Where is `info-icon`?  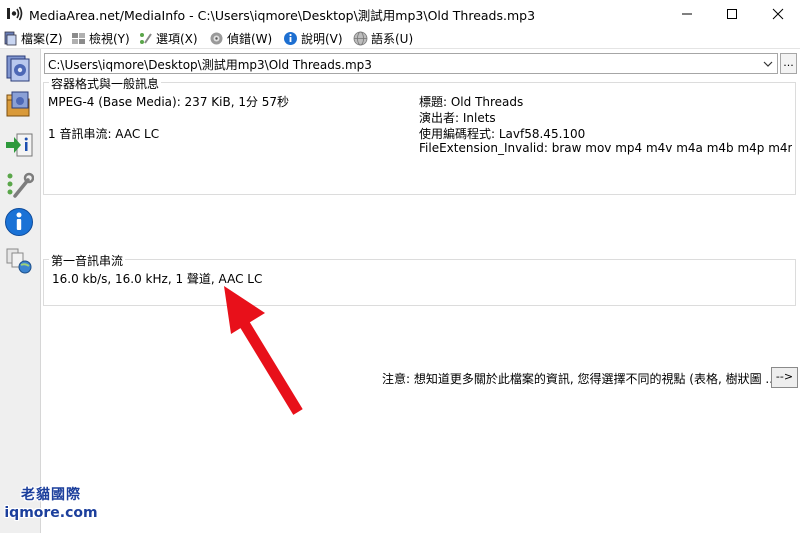 info-icon is located at coordinates (19, 222).